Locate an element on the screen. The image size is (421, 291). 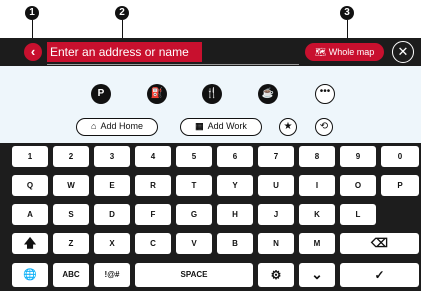
cafe-icon: ☕ is located at coordinates (268, 93).